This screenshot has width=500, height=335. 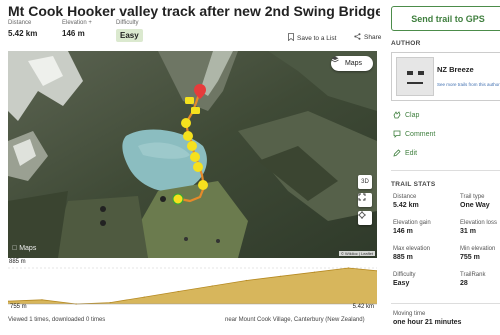 What do you see at coordinates (478, 253) in the screenshot?
I see `trail-stat-min-elevation: Min elevation 755 m` at bounding box center [478, 253].